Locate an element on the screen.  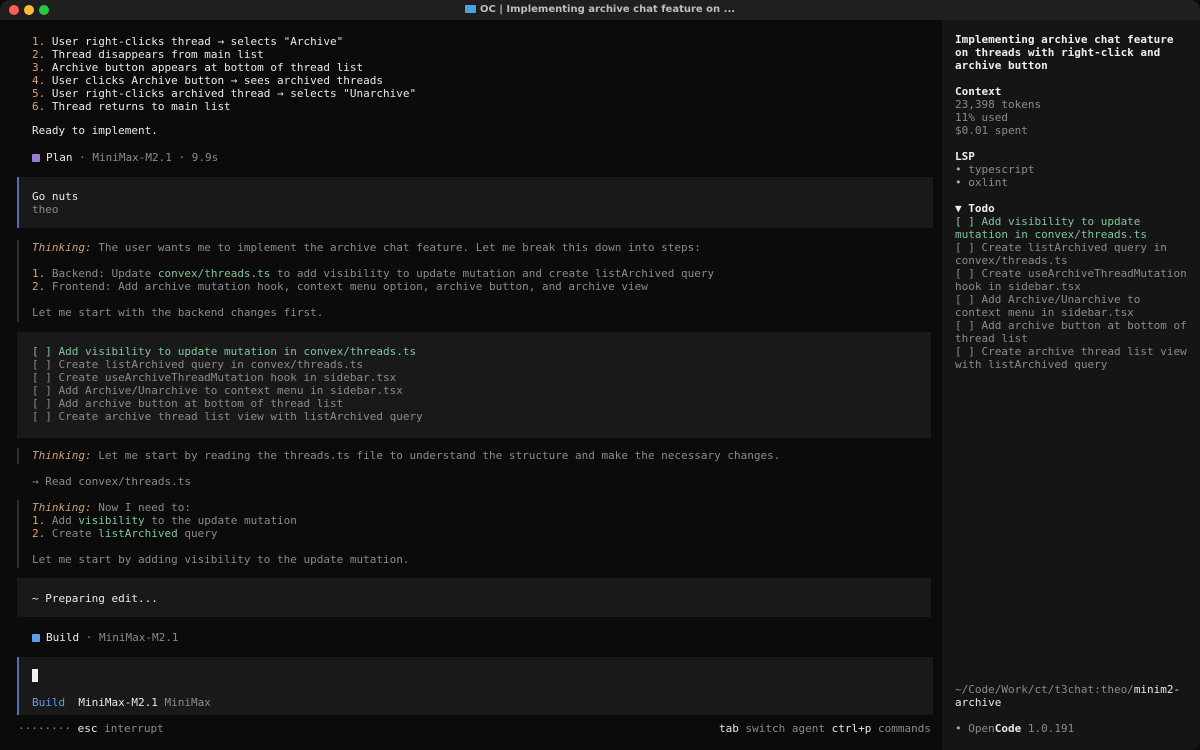
todo-heading-toggle: ▼ Todo is located at coordinates (1071, 208).